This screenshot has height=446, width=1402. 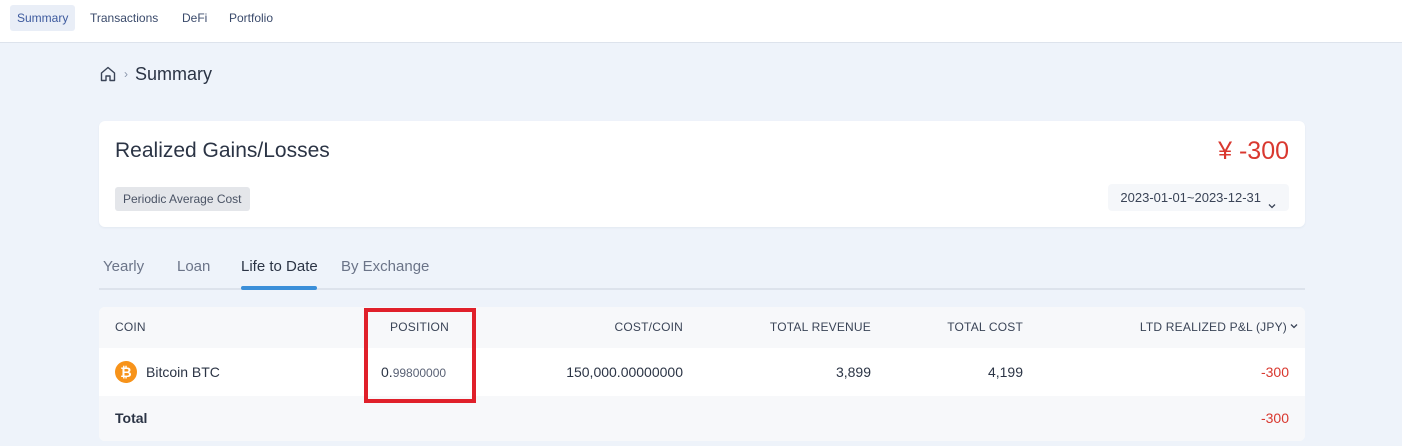 I want to click on ltd-pnl-value: -300, so click(x=1274, y=372).